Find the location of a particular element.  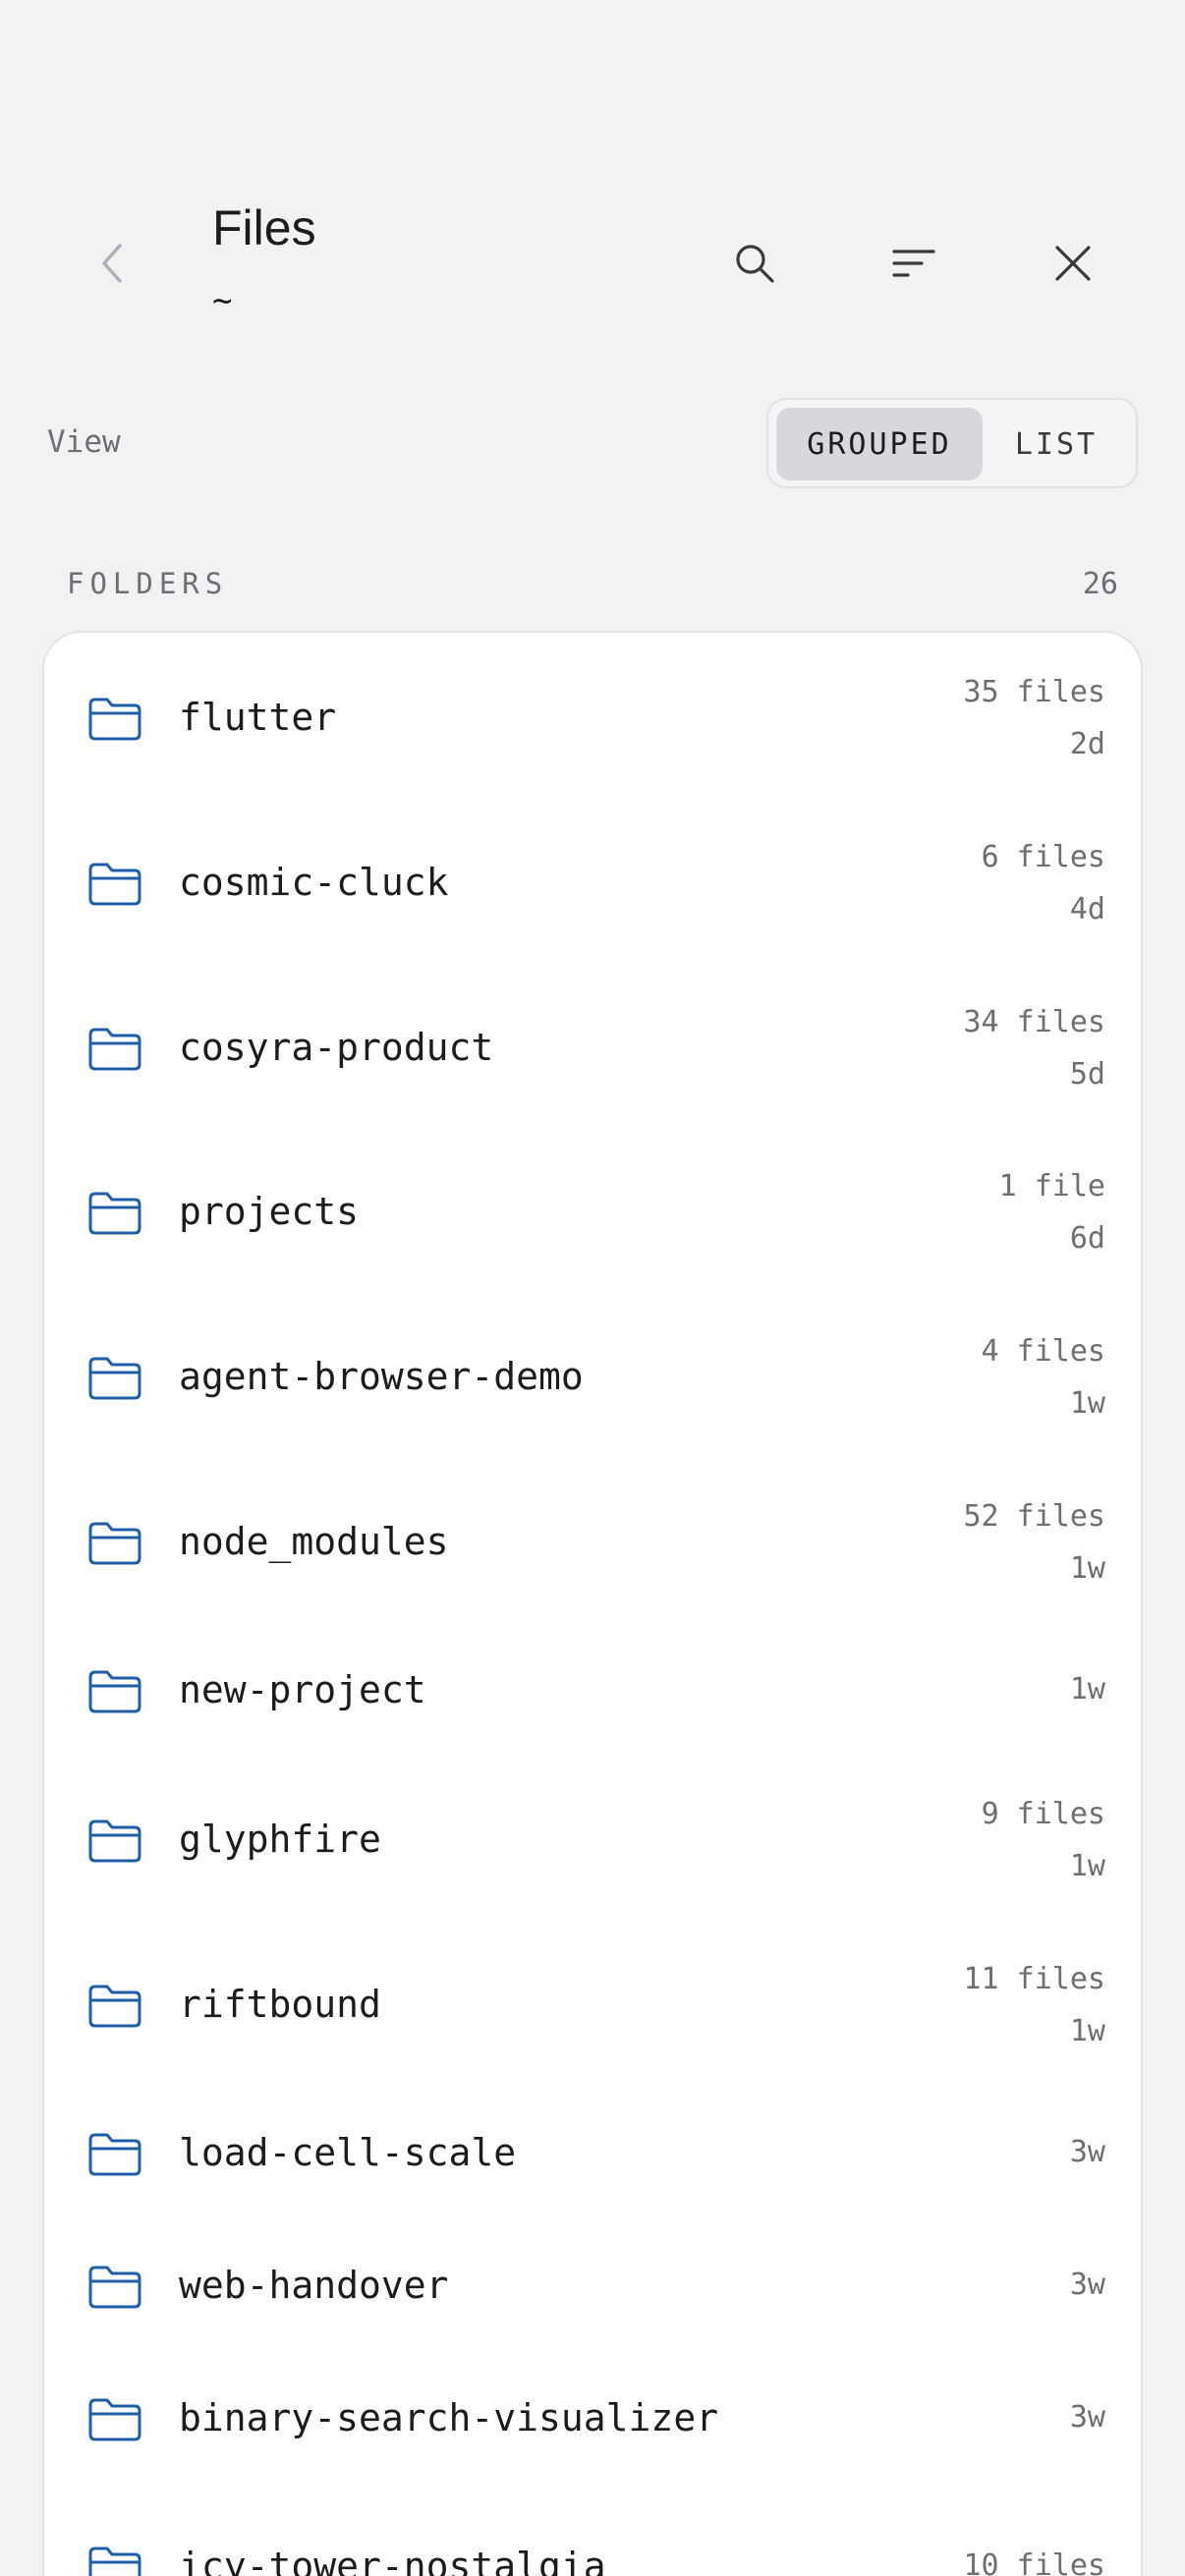

folder-name: cosyra-product is located at coordinates (337, 1047).